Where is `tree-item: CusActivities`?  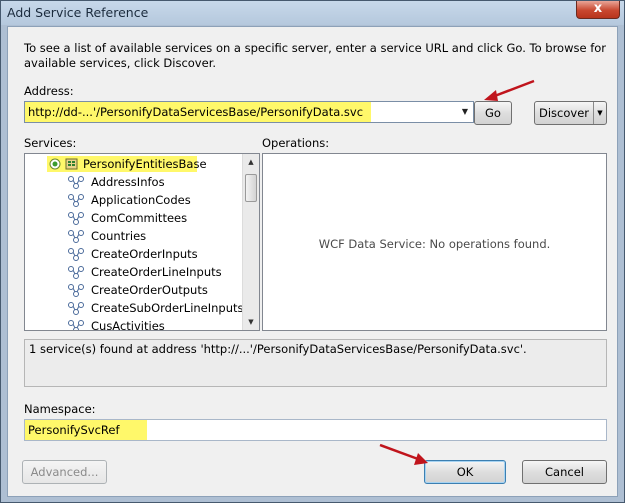 tree-item: CusActivities is located at coordinates (134, 324).